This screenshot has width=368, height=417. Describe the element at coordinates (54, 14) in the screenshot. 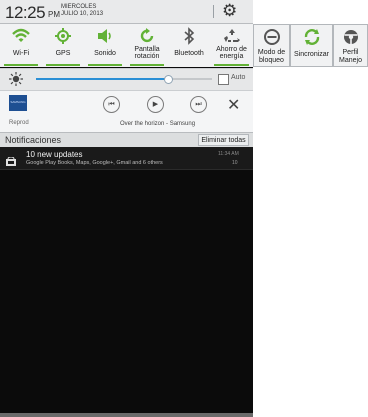

I see `clock-ampm: PM` at that location.